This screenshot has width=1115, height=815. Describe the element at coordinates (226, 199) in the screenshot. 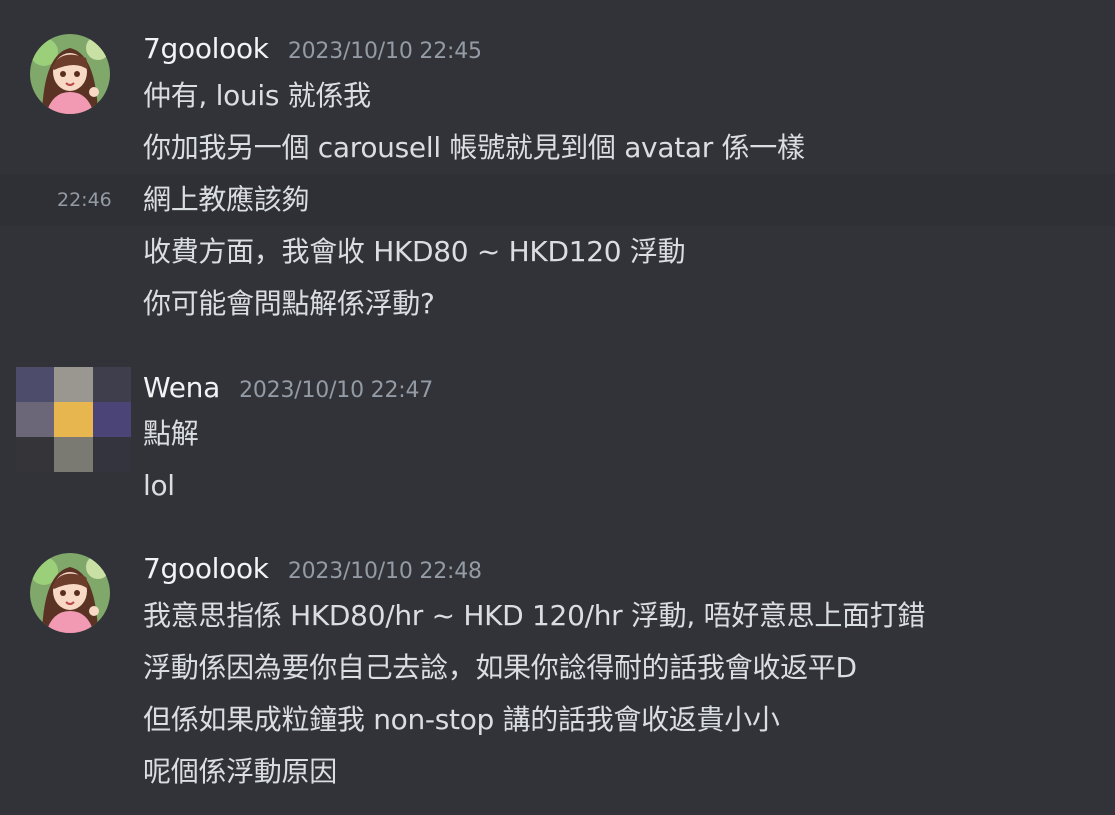

I see `message-text: 網上教應該夠` at that location.